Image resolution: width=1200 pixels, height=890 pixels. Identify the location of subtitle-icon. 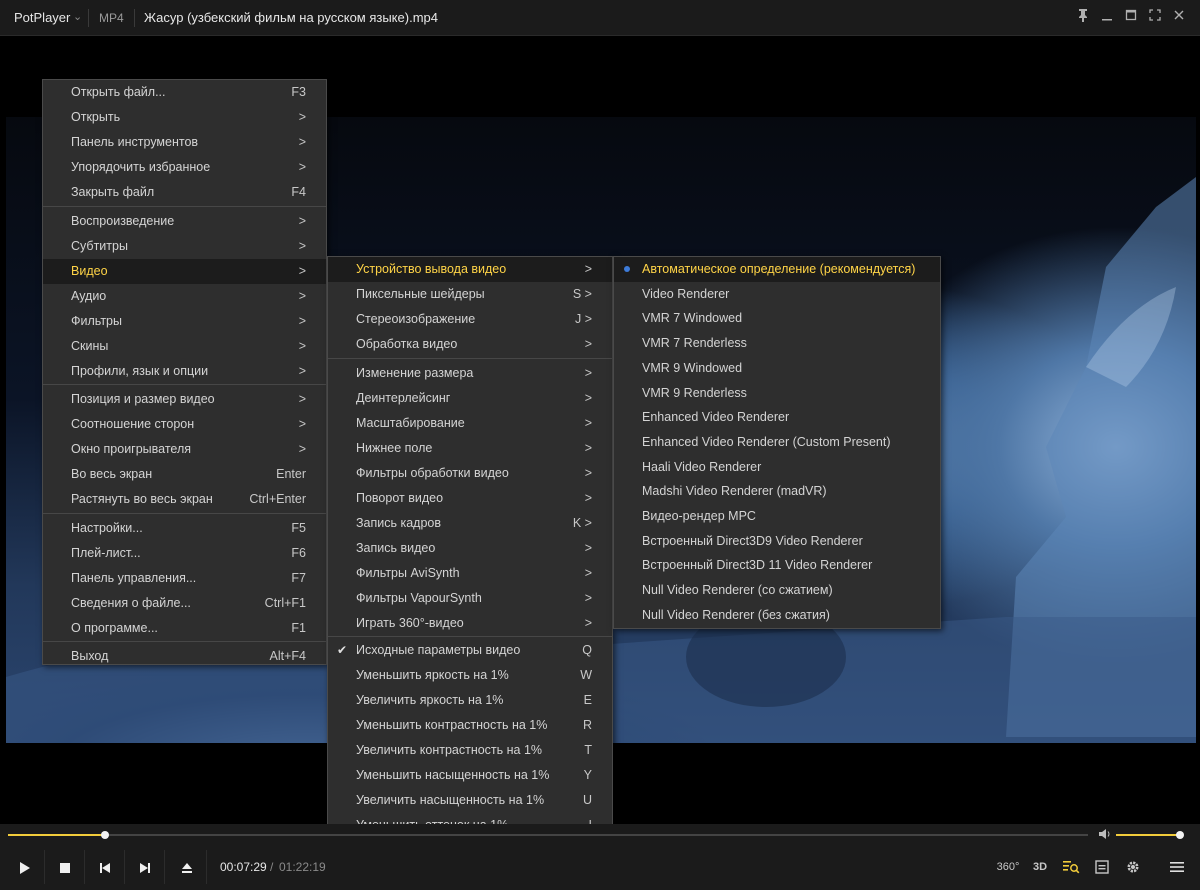
(1102, 867).